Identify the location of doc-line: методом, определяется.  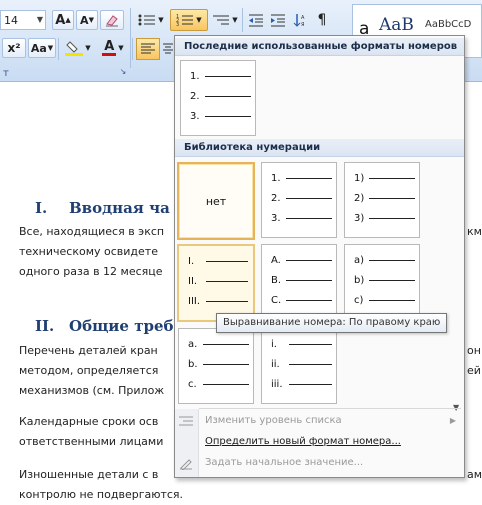
(89, 370).